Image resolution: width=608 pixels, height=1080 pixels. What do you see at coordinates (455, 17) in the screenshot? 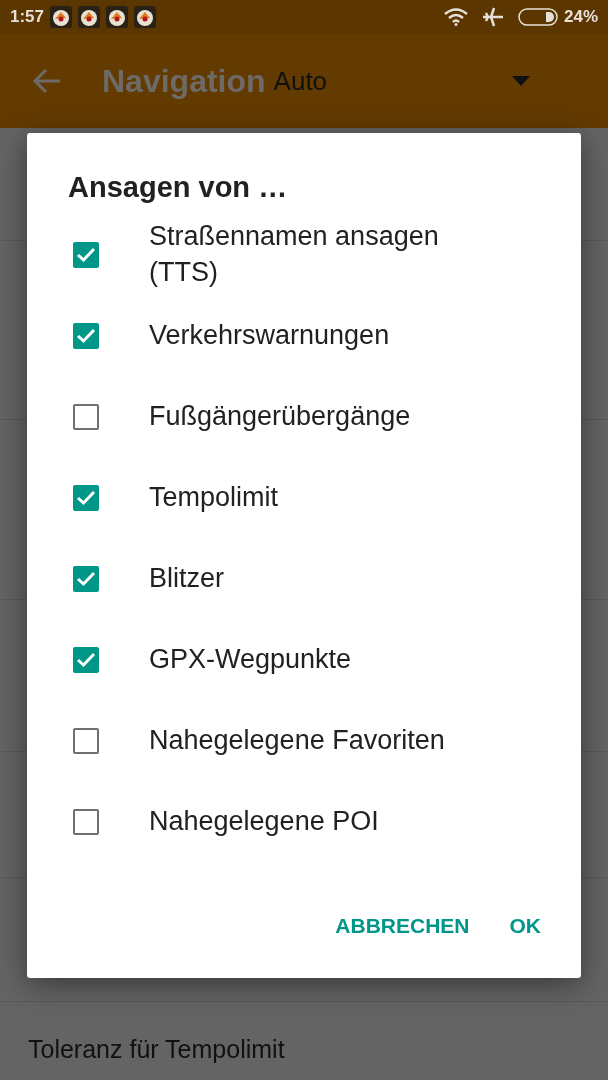
I see `wifi-icon` at bounding box center [455, 17].